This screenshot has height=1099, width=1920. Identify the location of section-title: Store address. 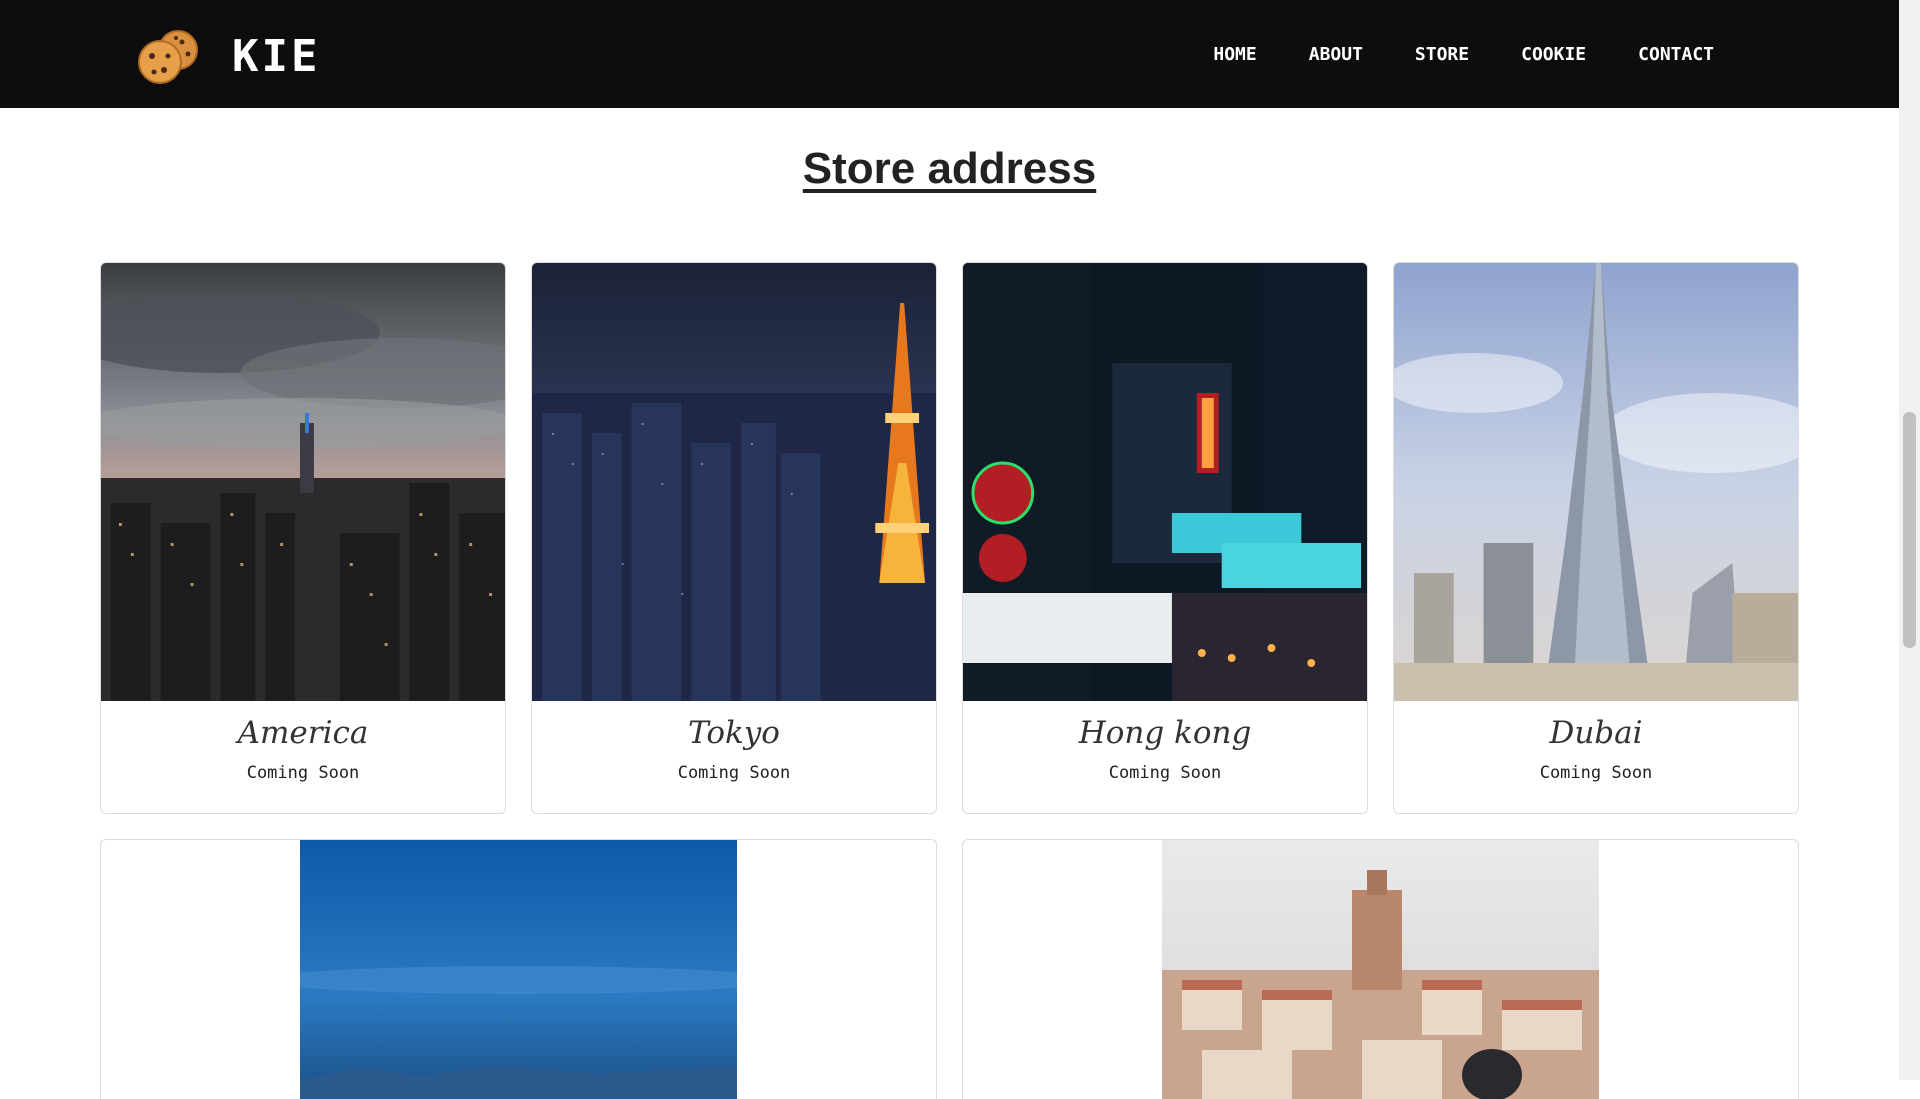
(949, 168).